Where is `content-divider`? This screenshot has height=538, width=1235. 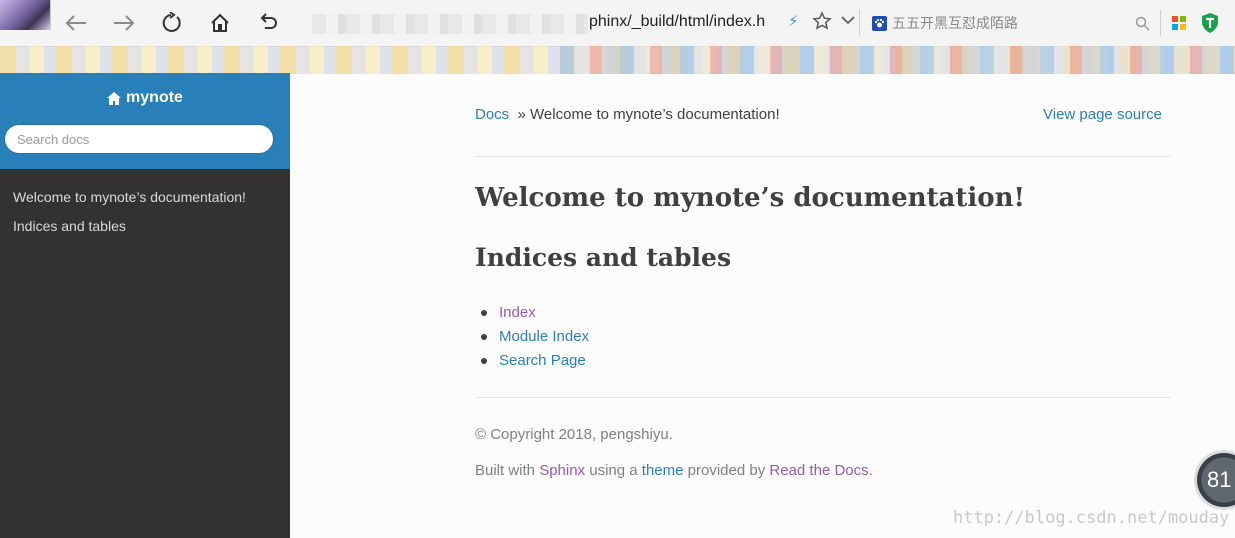
content-divider is located at coordinates (822, 156).